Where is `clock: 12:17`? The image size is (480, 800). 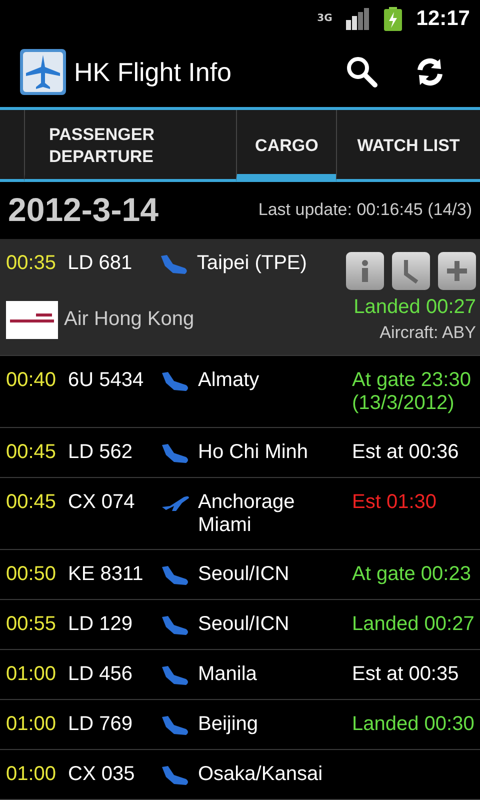
clock: 12:17 is located at coordinates (443, 18).